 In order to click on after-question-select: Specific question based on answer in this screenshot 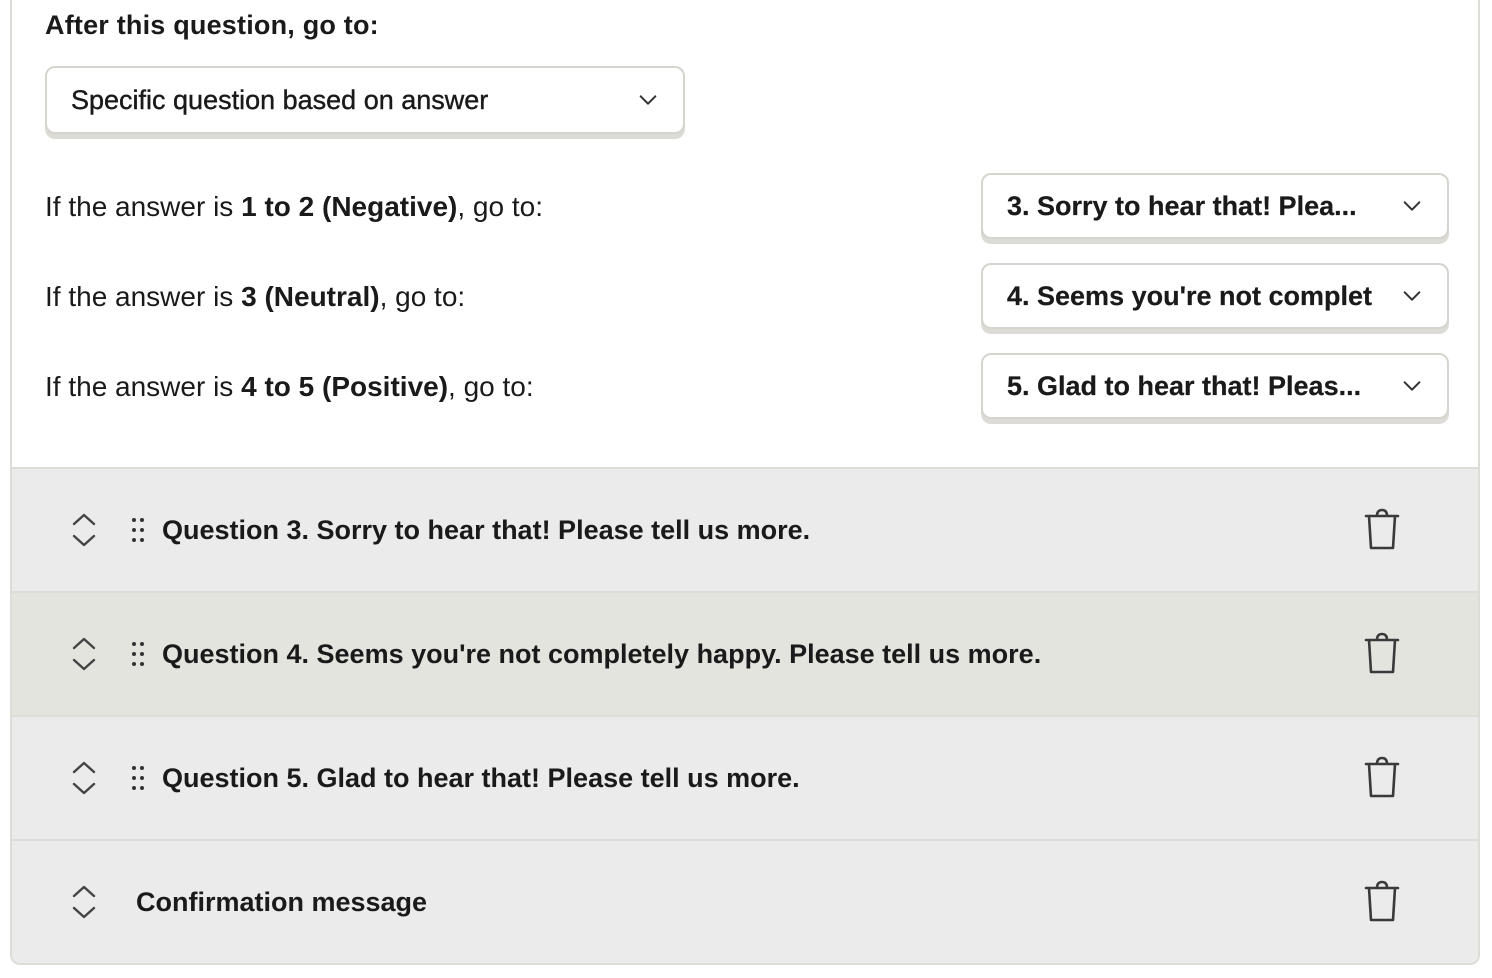, I will do `click(365, 100)`.